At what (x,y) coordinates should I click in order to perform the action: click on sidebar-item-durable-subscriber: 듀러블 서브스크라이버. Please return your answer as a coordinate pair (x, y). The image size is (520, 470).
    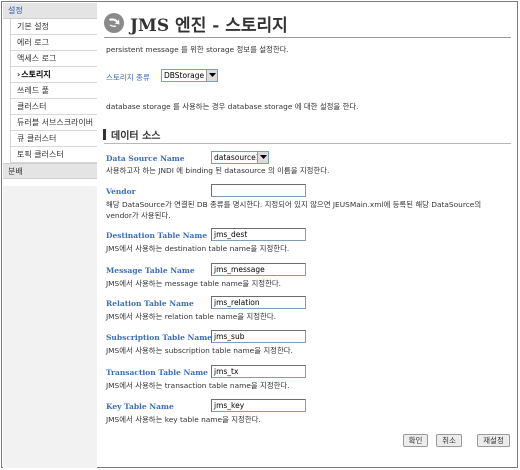
    Looking at the image, I should click on (54, 123).